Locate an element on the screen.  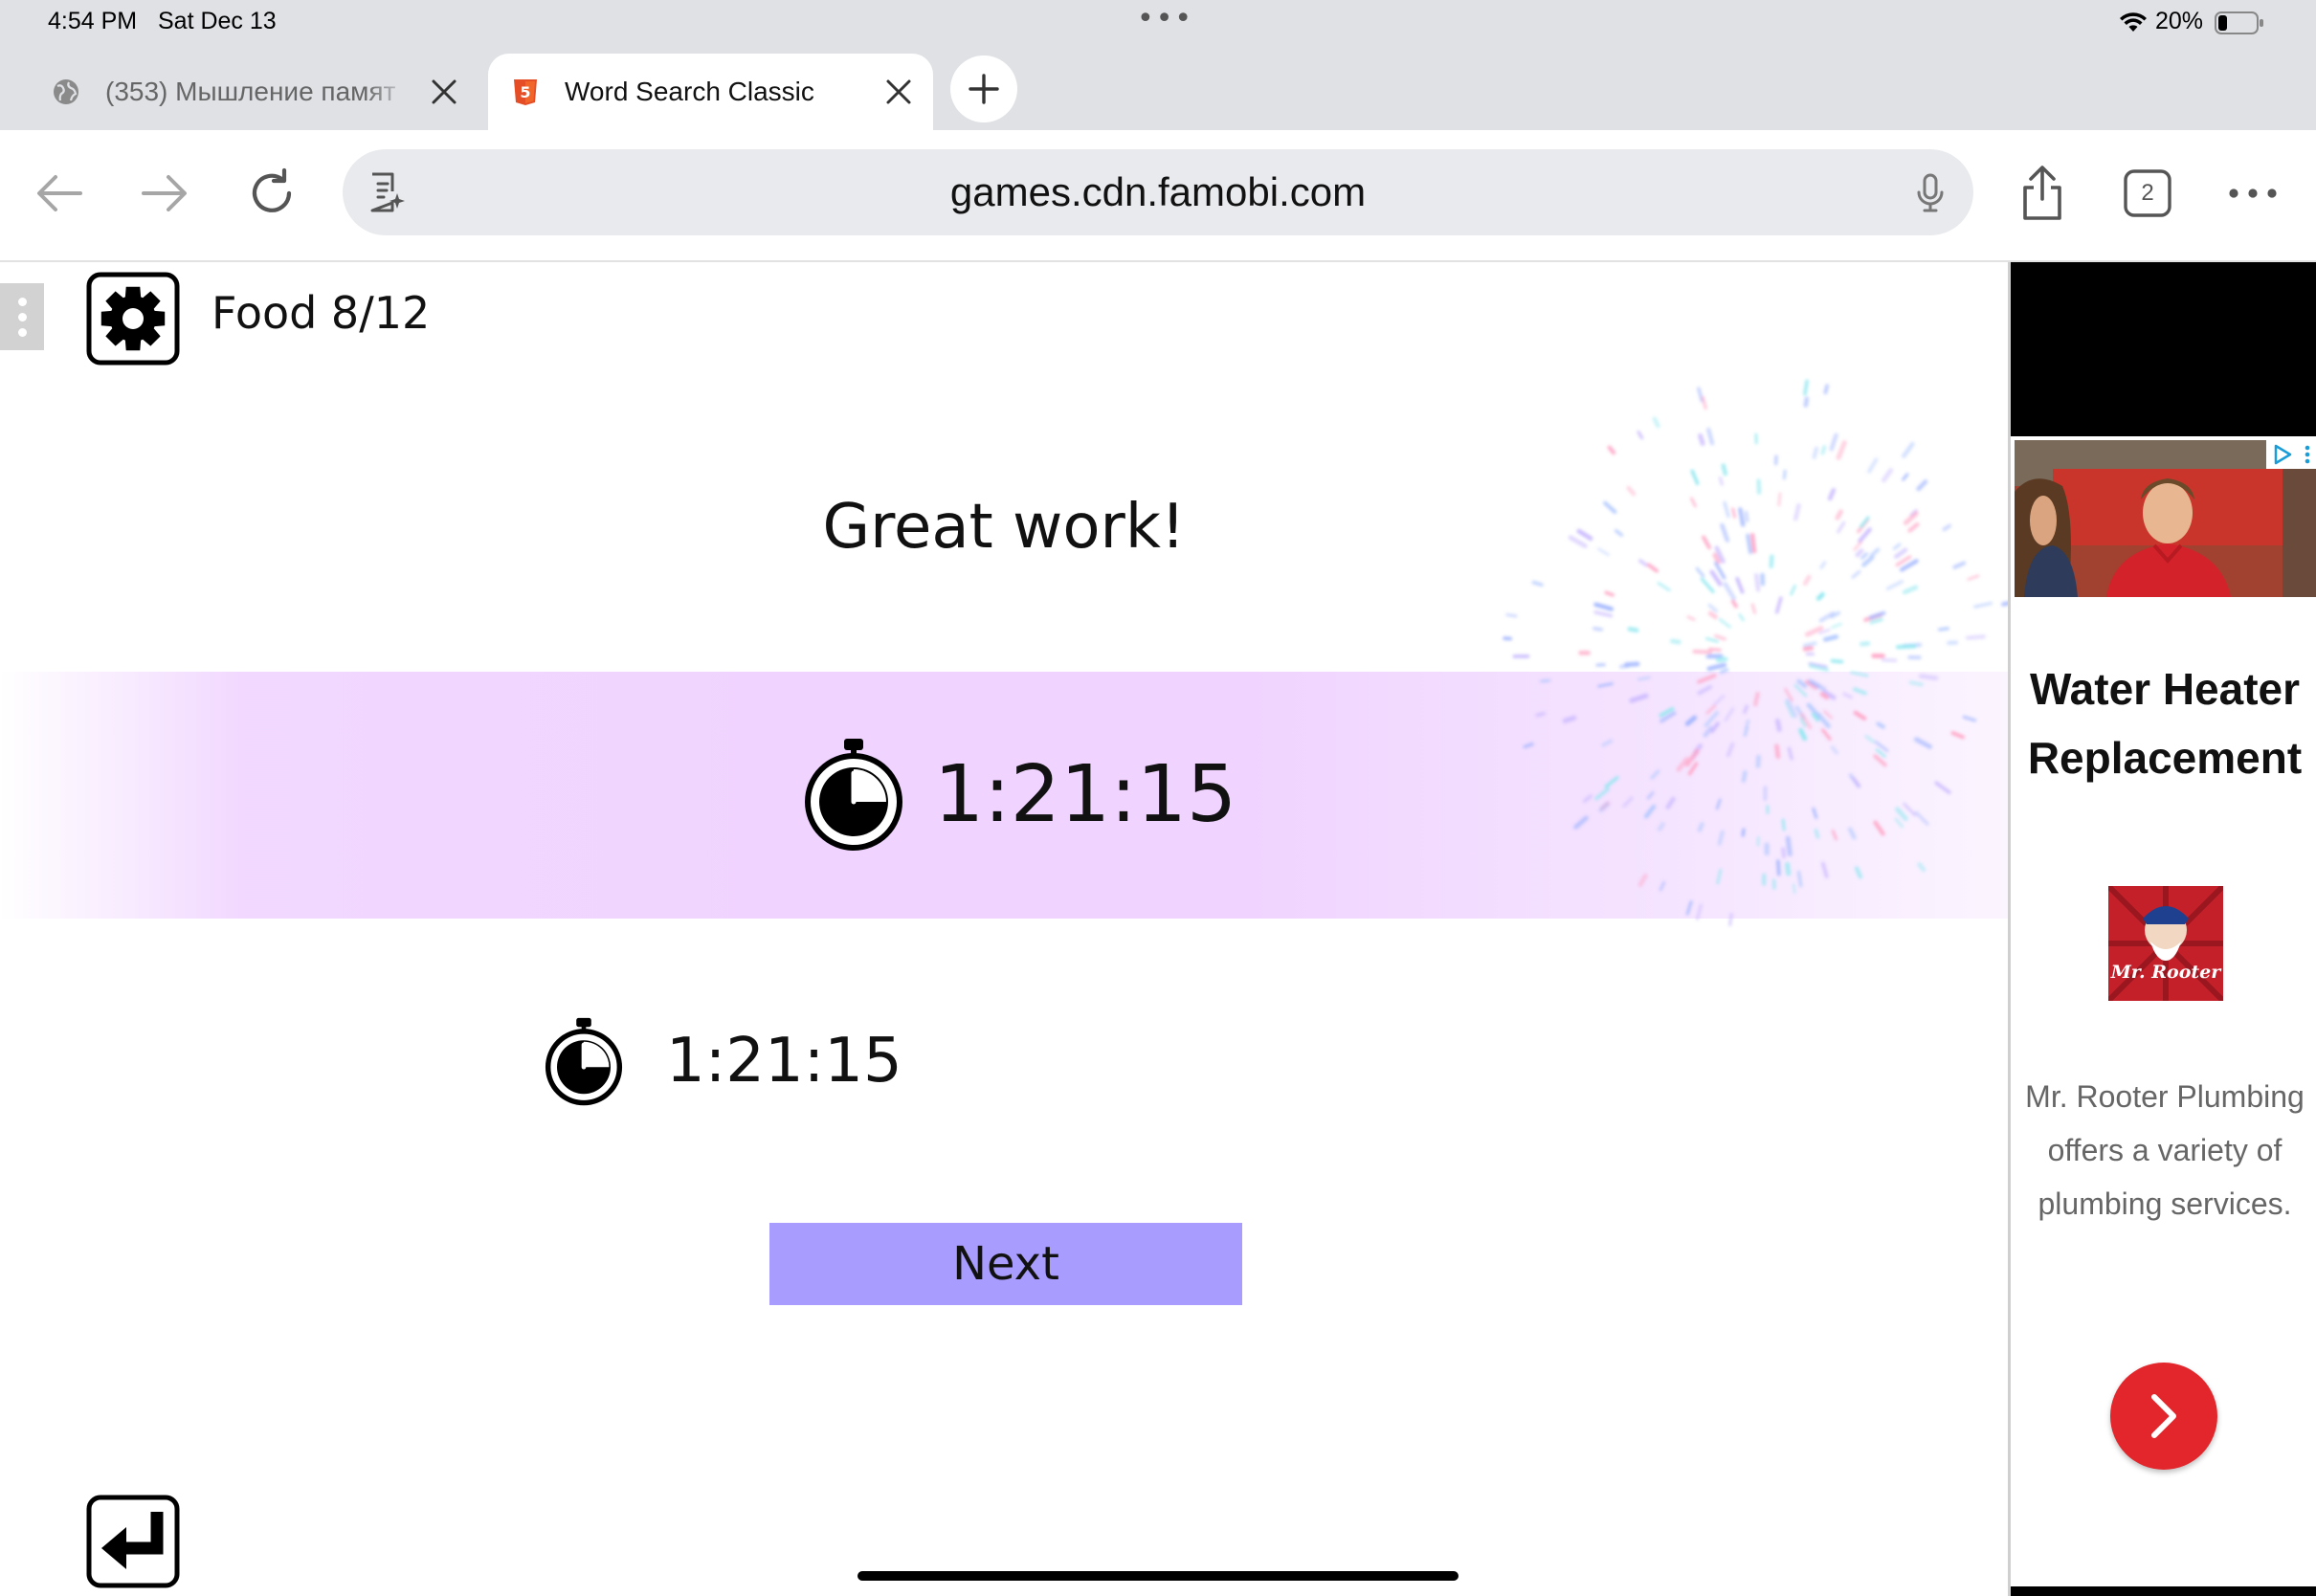
plus-icon is located at coordinates (984, 89).